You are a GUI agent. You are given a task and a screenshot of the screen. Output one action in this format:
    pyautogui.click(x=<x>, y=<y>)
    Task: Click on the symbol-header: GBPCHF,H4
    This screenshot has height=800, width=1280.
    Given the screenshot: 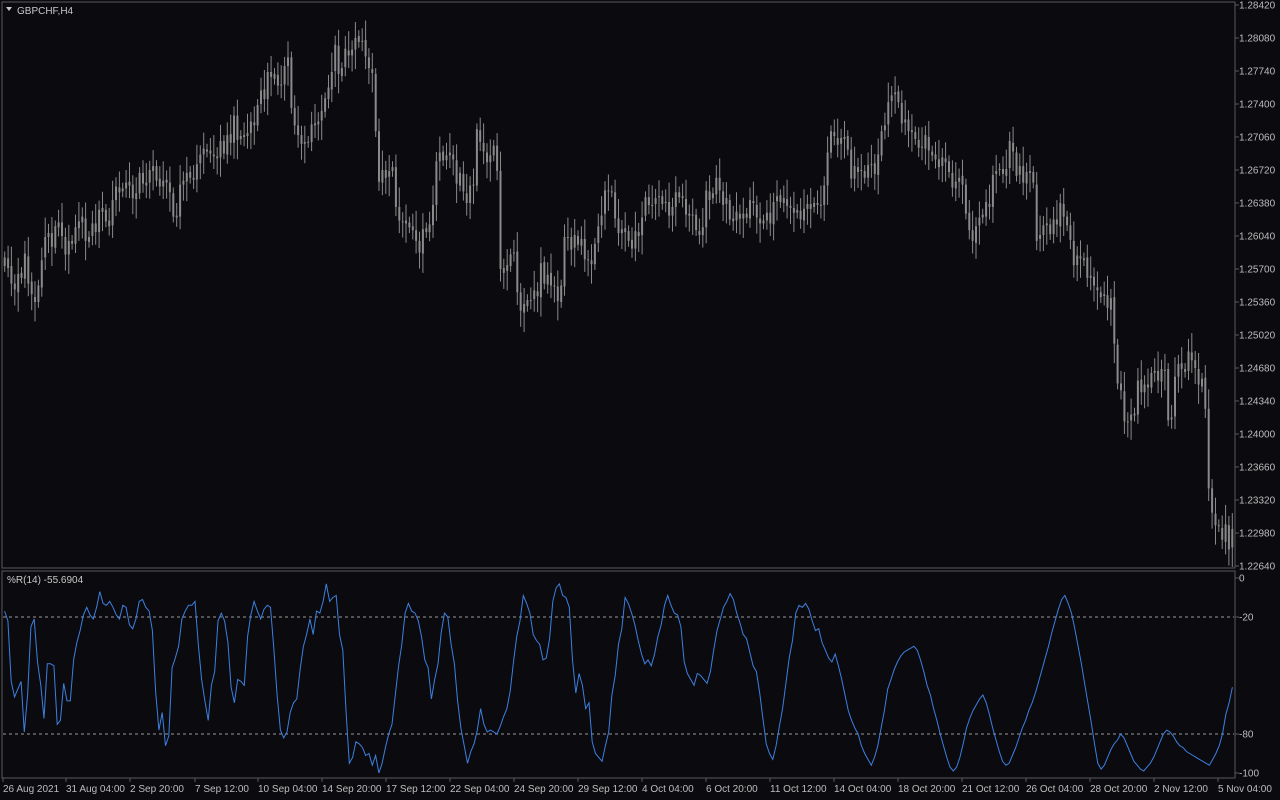 What is the action you would take?
    pyautogui.click(x=40, y=11)
    